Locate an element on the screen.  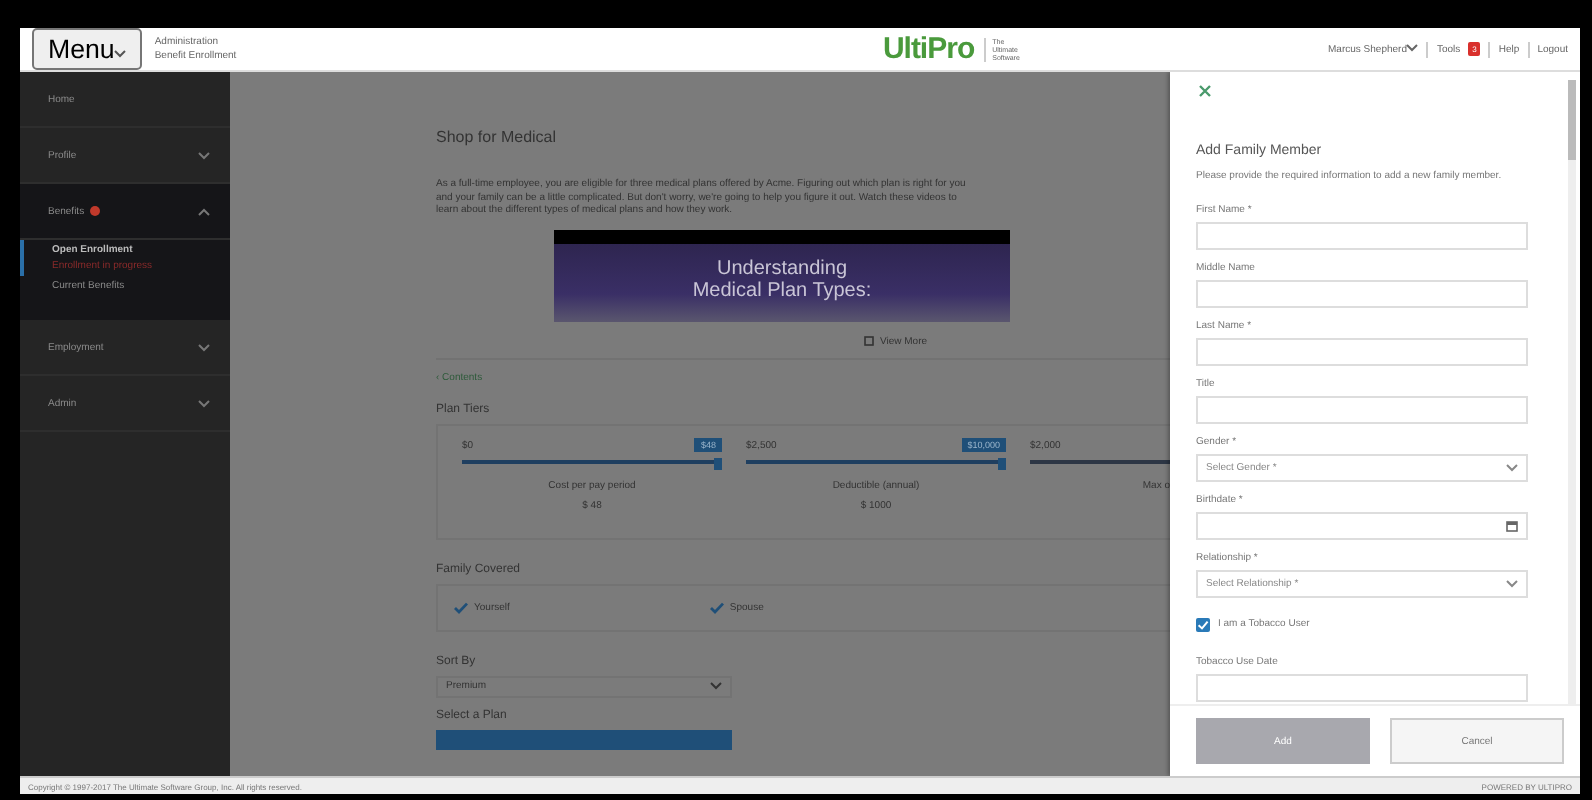
page-title: Shop for Medical is located at coordinates (497, 137).